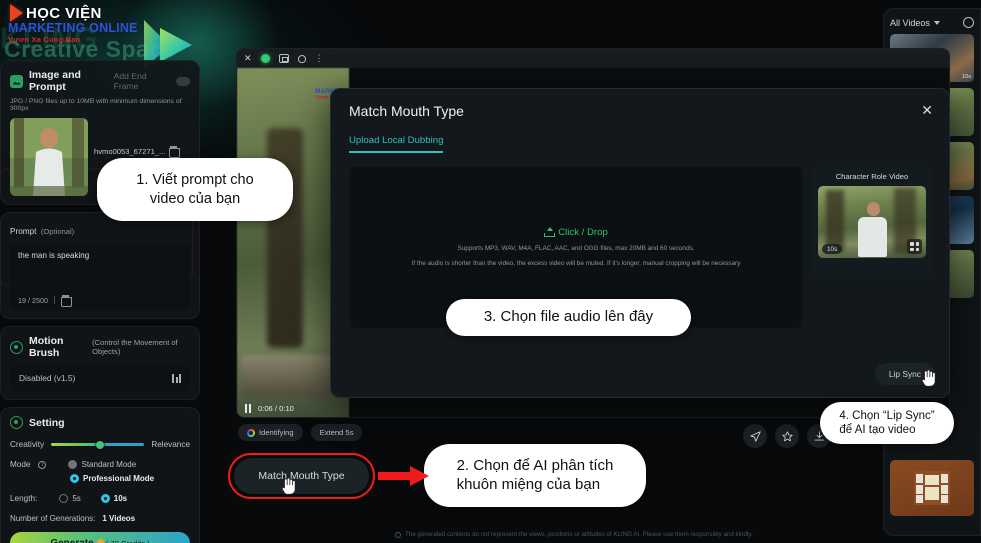 The height and width of the screenshot is (543, 981). What do you see at coordinates (113, 498) in the screenshot?
I see `radio-length-10s: 10s` at bounding box center [113, 498].